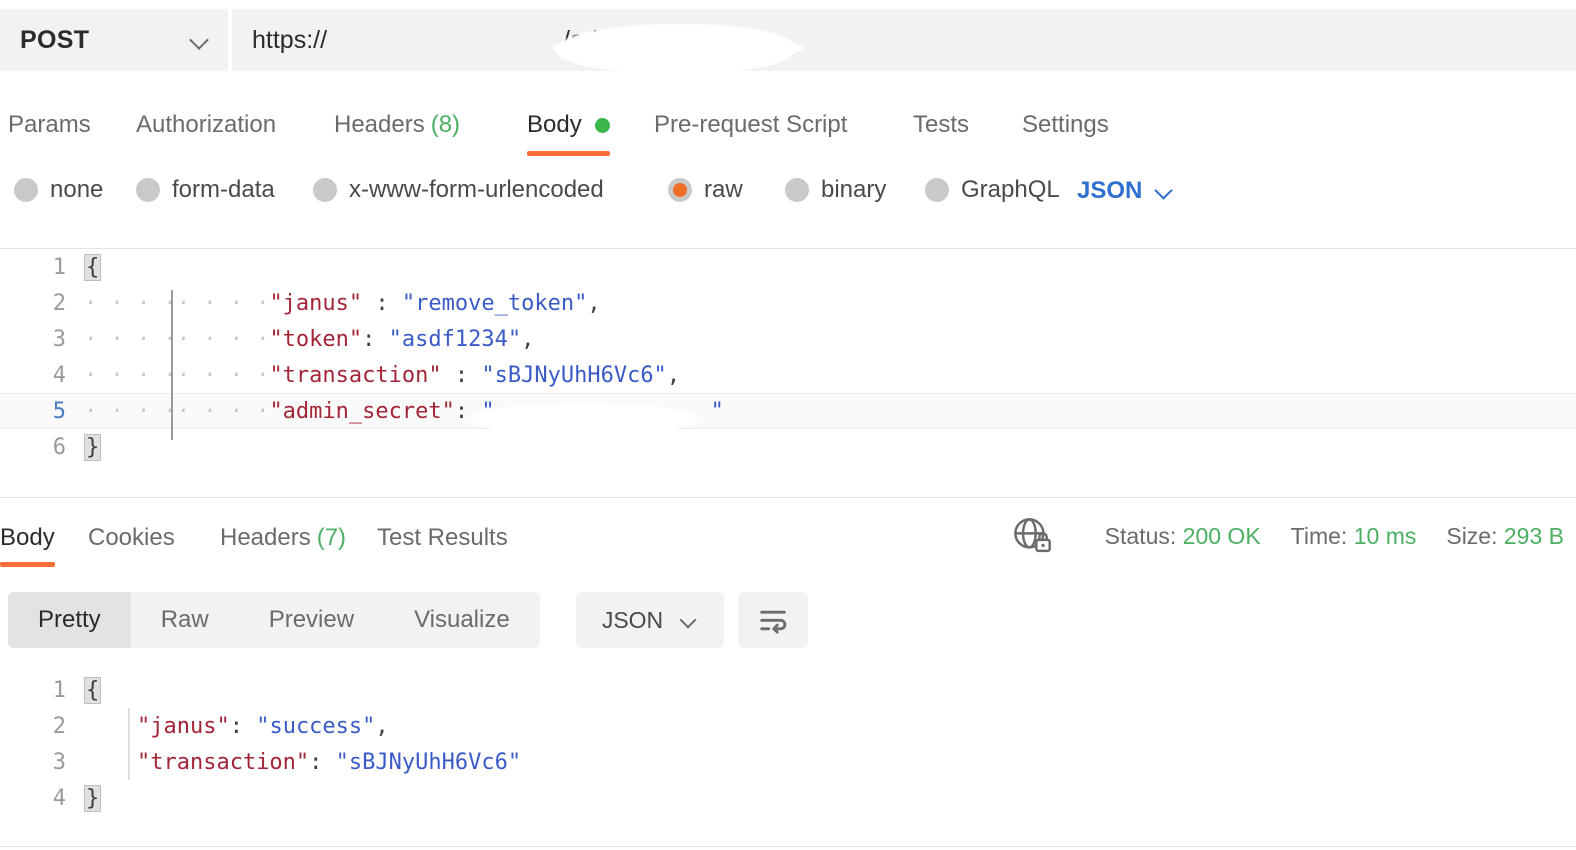 This screenshot has height=850, width=1576. I want to click on http-method-selector: POST, so click(114, 40).